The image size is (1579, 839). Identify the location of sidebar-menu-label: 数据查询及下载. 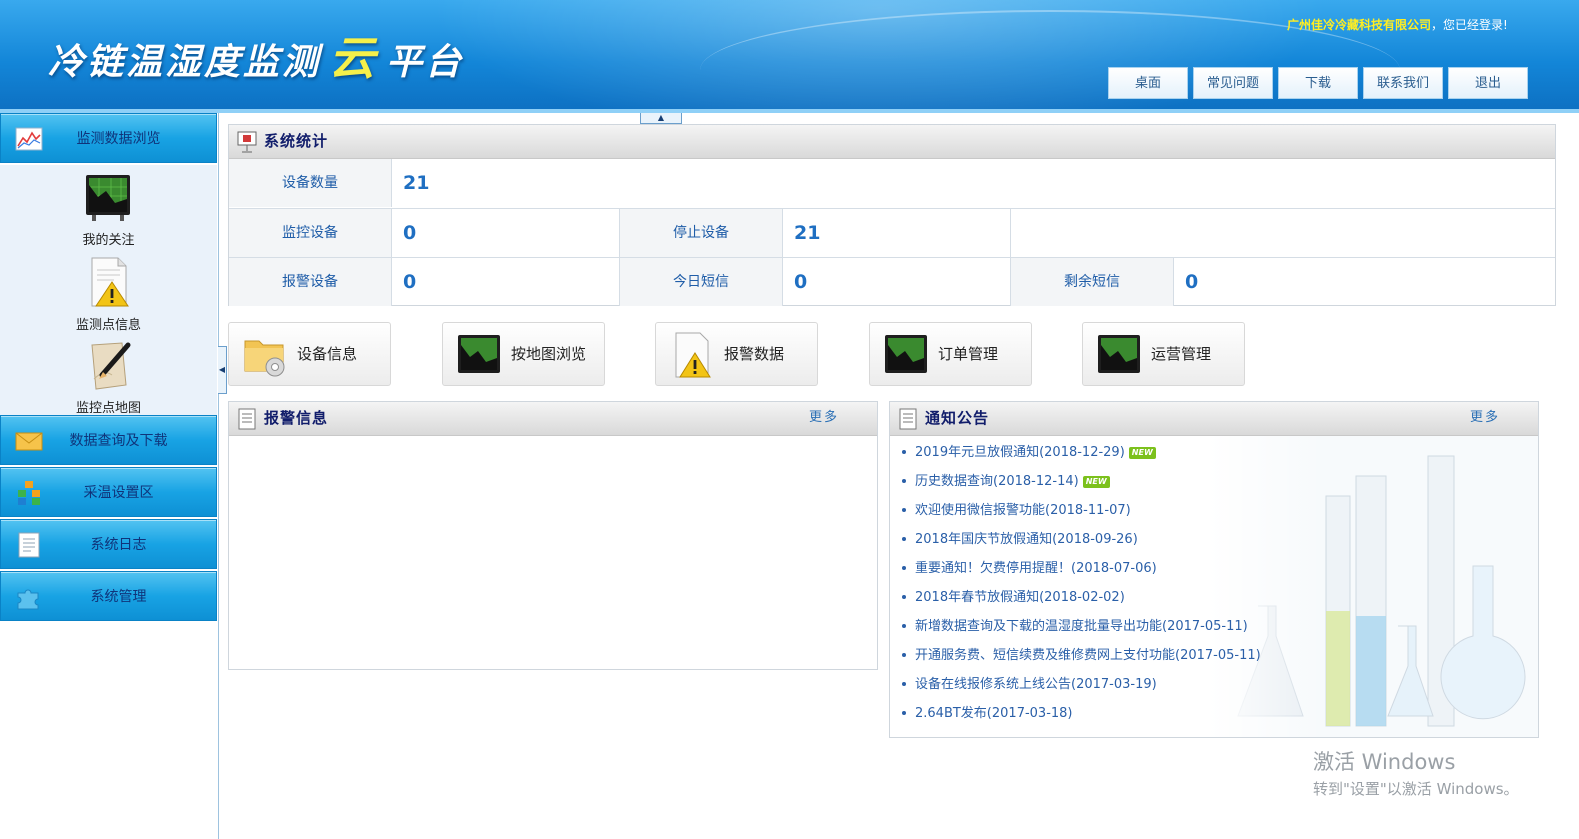
(118, 441).